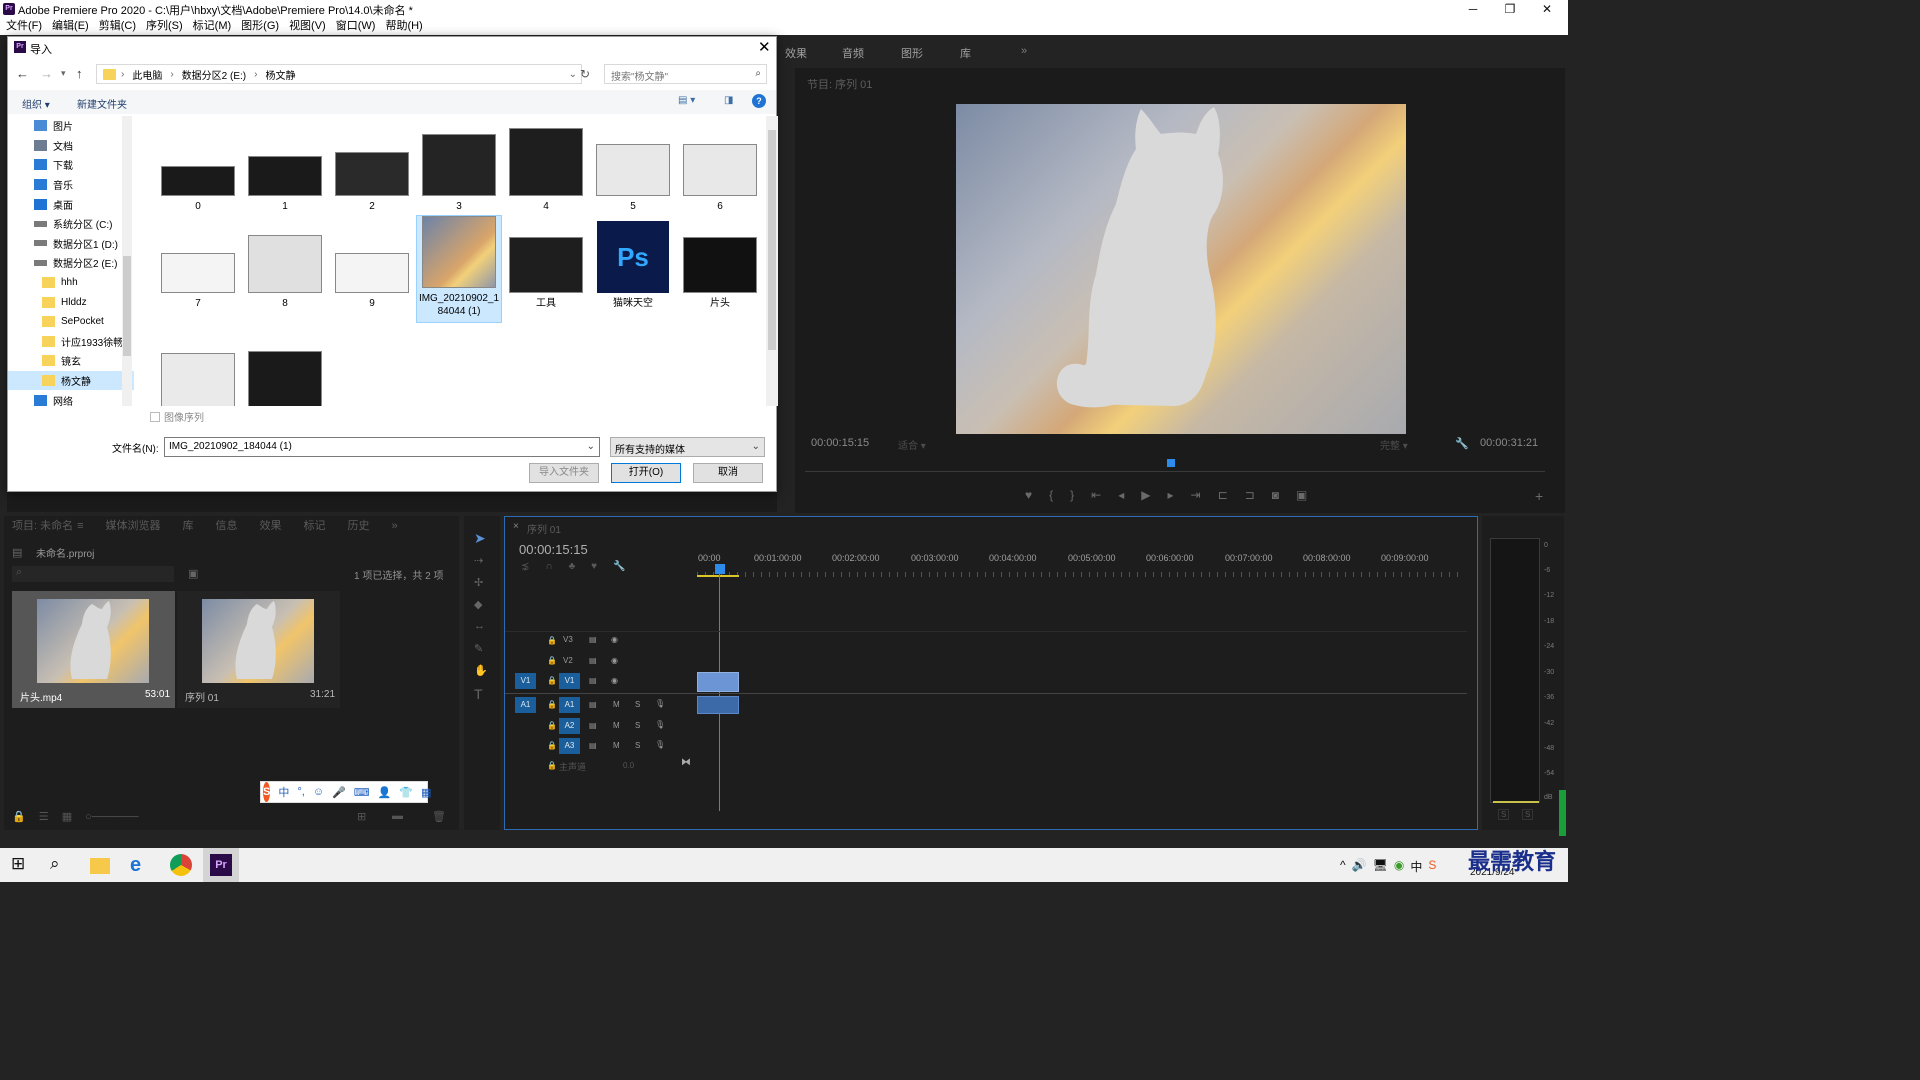  I want to click on project-item-sequence: 序列 01 31:21, so click(258, 649).